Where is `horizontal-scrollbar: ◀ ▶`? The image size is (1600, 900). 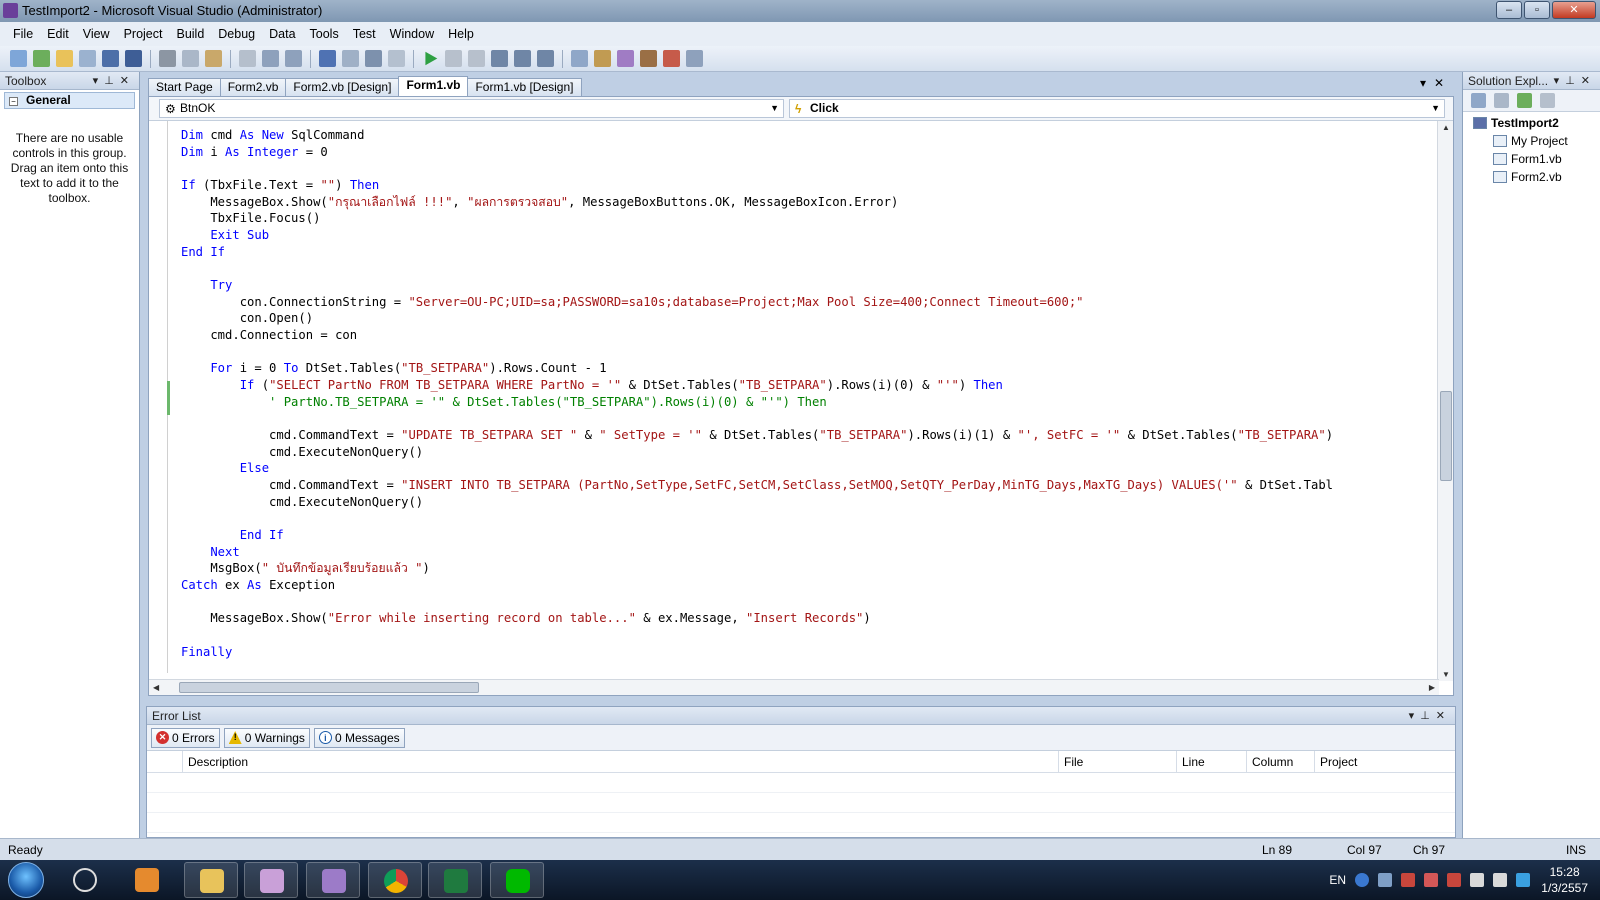 horizontal-scrollbar: ◀ ▶ is located at coordinates (794, 687).